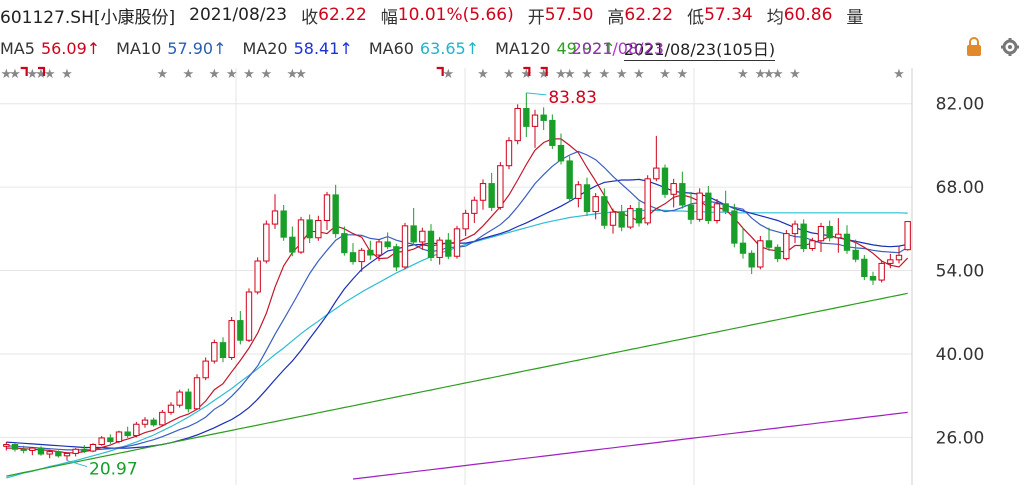  I want to click on y-tick-label: 82.00, so click(960, 105).